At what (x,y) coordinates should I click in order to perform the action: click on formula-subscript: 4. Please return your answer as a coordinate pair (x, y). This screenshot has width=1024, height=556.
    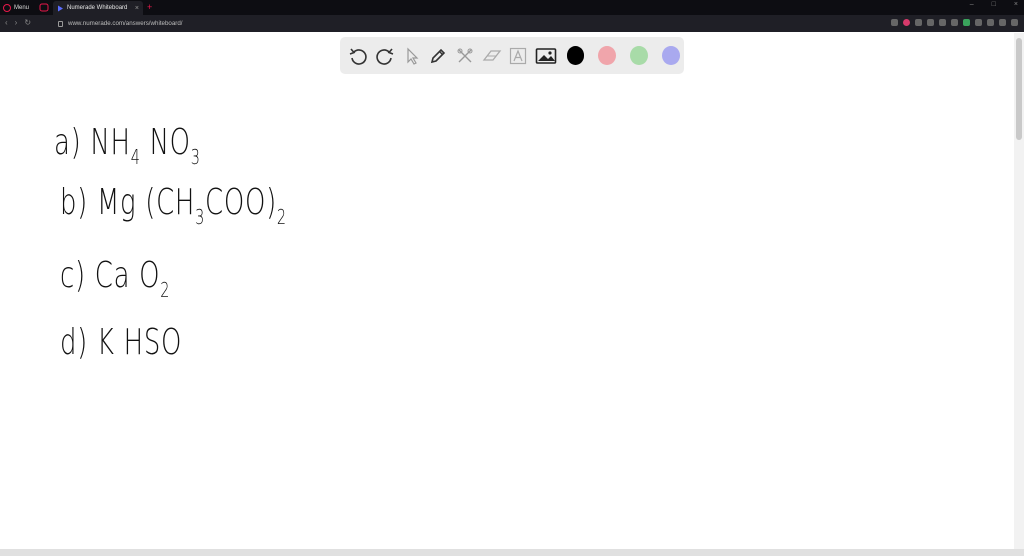
    Looking at the image, I should click on (135, 157).